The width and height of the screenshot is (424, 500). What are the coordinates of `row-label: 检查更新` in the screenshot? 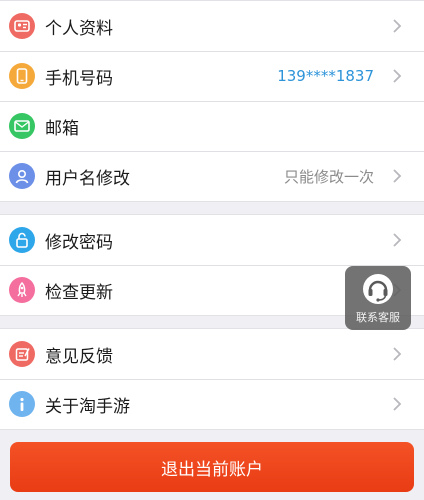 It's located at (79, 292).